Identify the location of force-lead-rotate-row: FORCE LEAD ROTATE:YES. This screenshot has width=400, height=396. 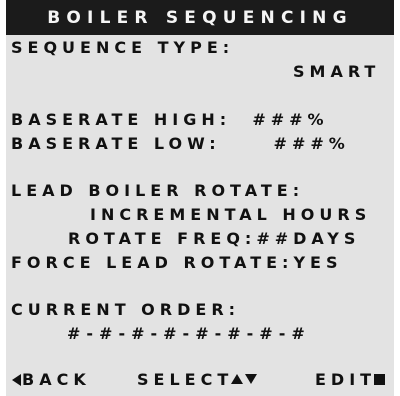
(176, 263).